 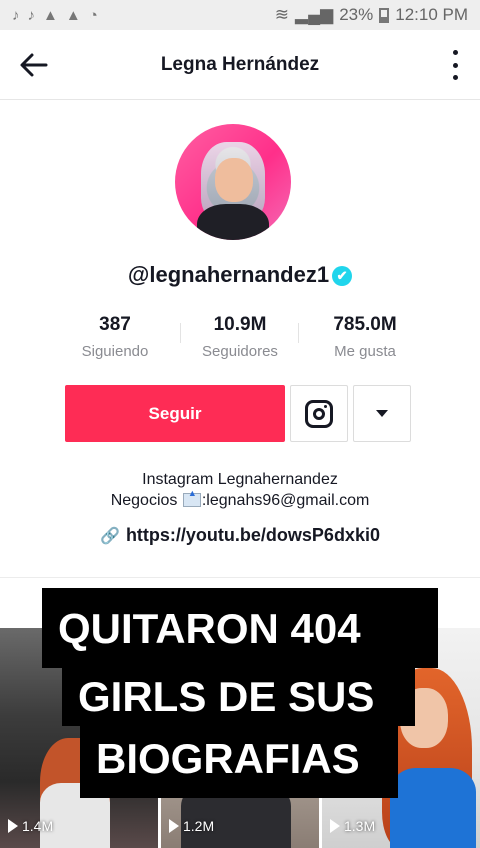 I want to click on username-text: @legnahernandez1, so click(x=228, y=274).